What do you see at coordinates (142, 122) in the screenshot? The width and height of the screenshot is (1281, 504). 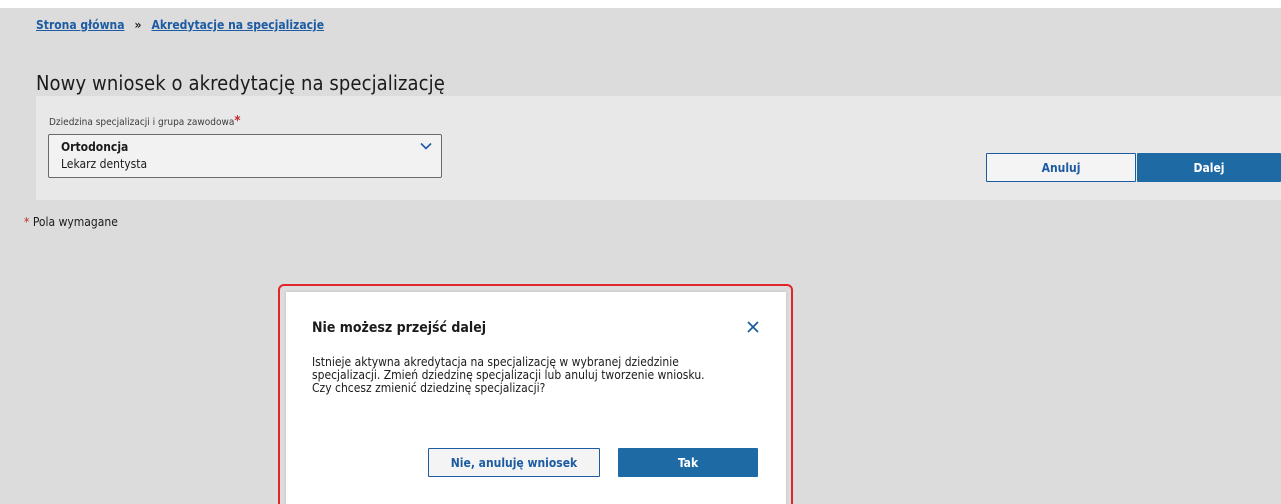 I see `specialization-field-label-text: Dziedzina specjalizacji i grupa zawodowa` at bounding box center [142, 122].